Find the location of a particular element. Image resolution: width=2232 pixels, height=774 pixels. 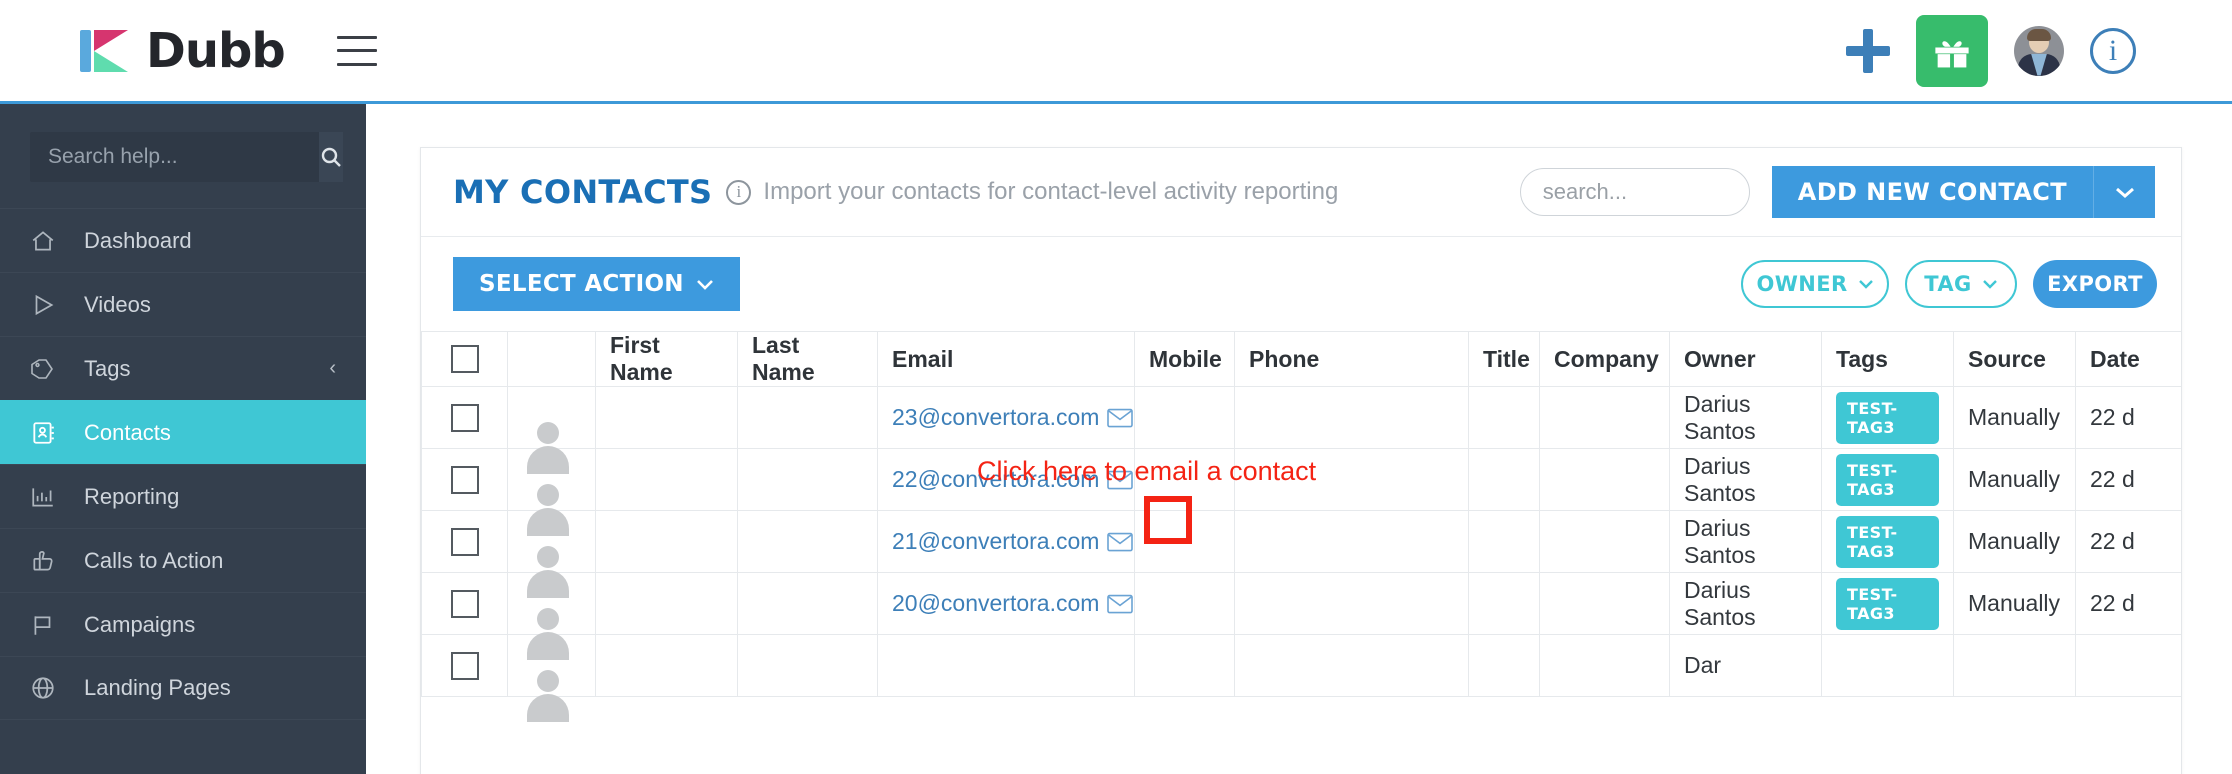

column-tags: Tags is located at coordinates (1887, 359).